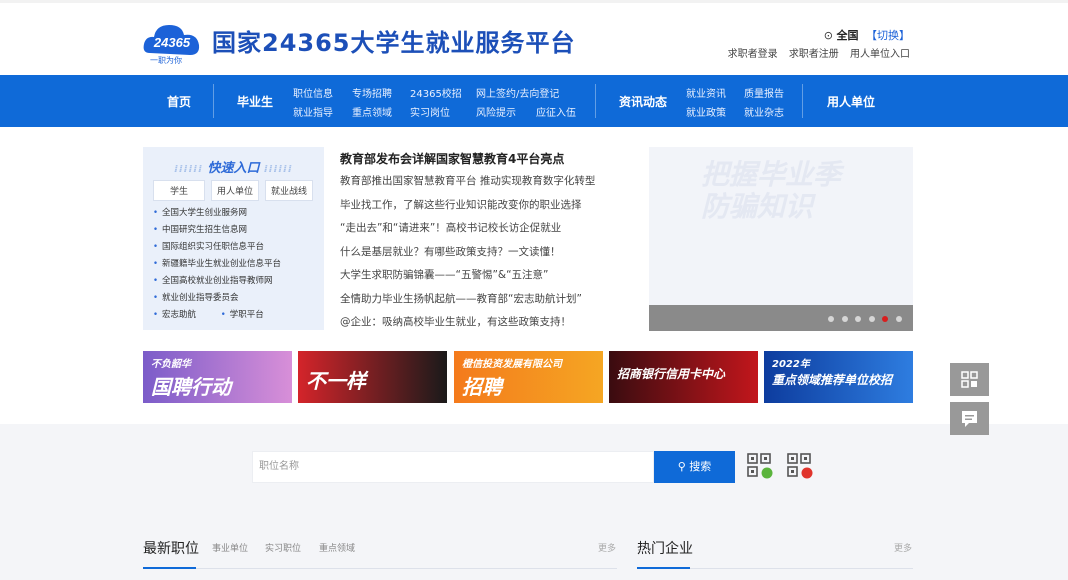 The width and height of the screenshot is (1068, 580). I want to click on location-icon: ⊙, so click(828, 35).